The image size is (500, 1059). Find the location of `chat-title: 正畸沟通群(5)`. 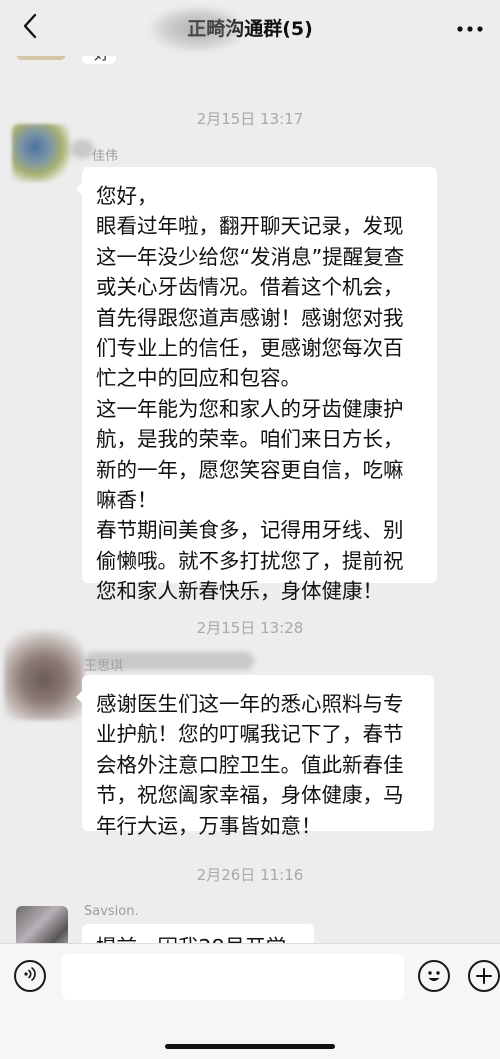

chat-title: 正畸沟通群(5) is located at coordinates (250, 29).